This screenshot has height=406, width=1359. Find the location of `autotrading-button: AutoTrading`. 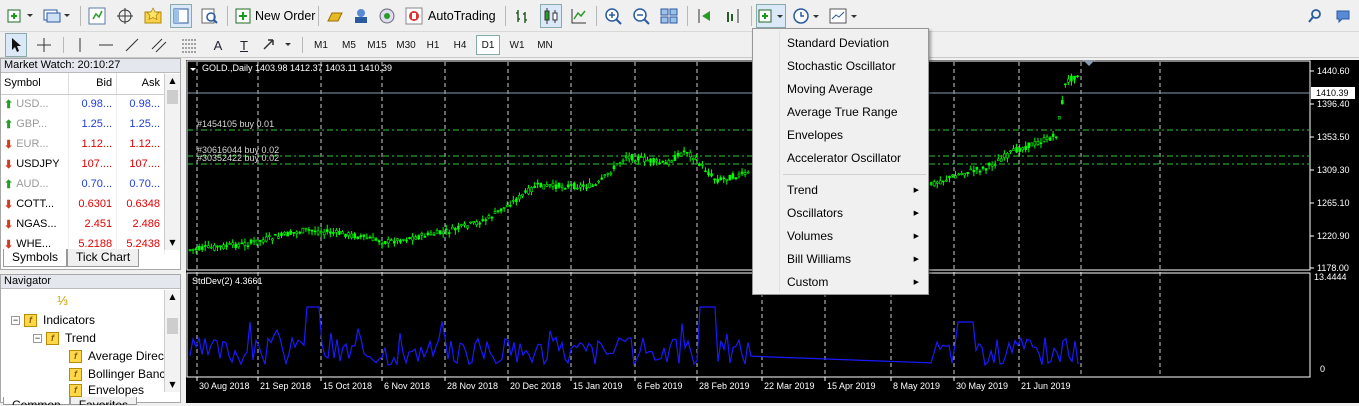

autotrading-button: AutoTrading is located at coordinates (462, 16).